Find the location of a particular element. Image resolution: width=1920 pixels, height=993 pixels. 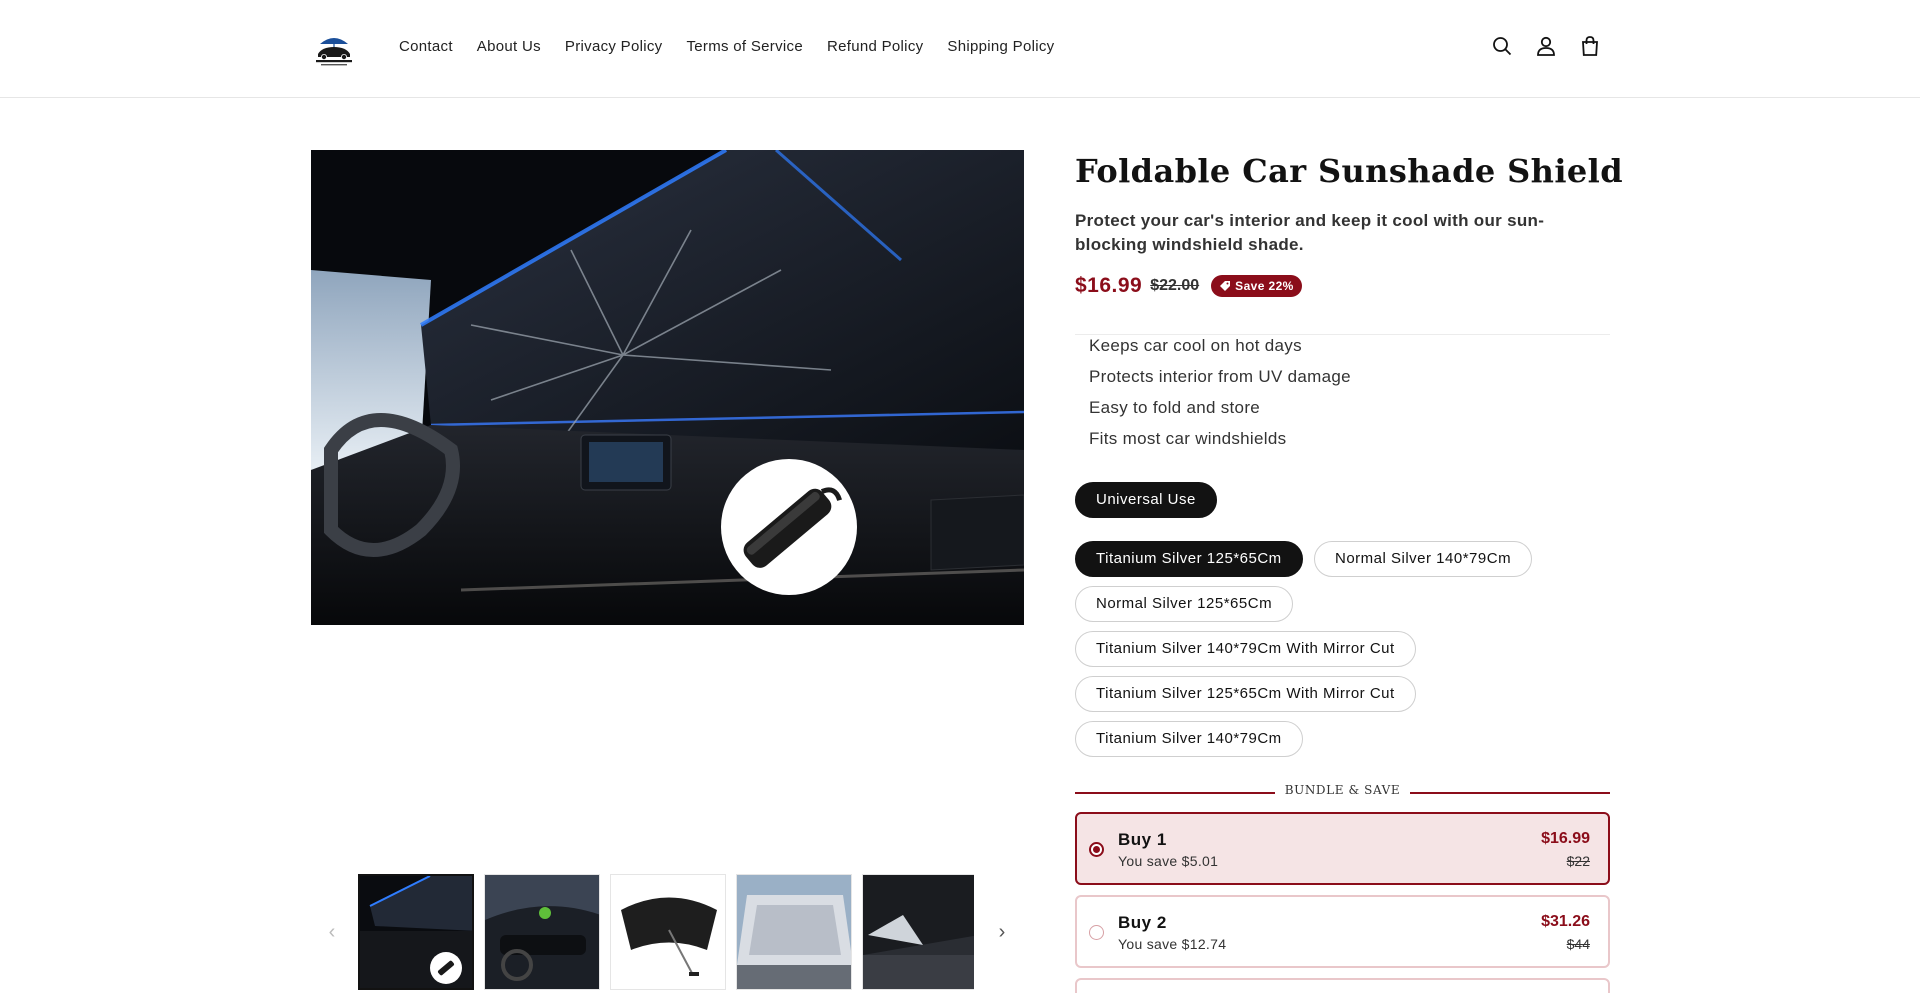

bundle-heading: BUNDLE & SAVE is located at coordinates (1342, 792).